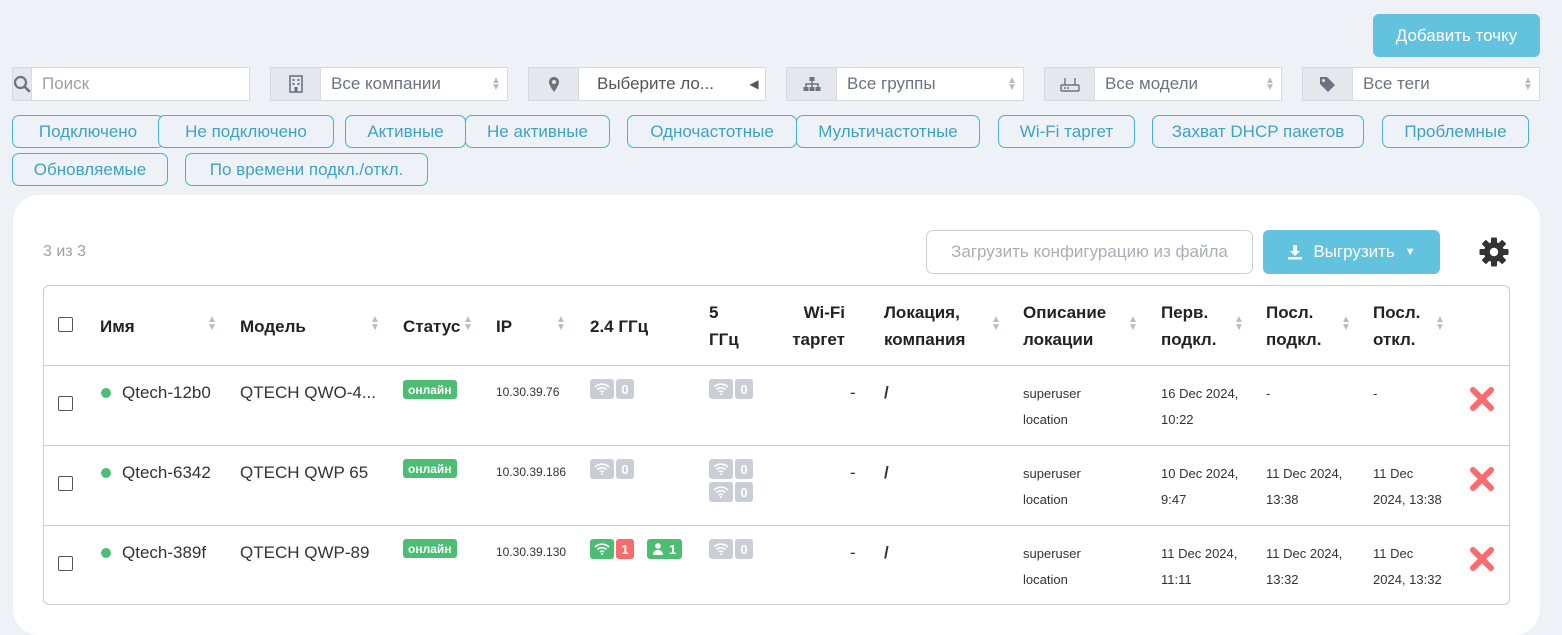 Image resolution: width=1562 pixels, height=635 pixels. What do you see at coordinates (246, 131) in the screenshot?
I see `chip-disconnected: Не подключено` at bounding box center [246, 131].